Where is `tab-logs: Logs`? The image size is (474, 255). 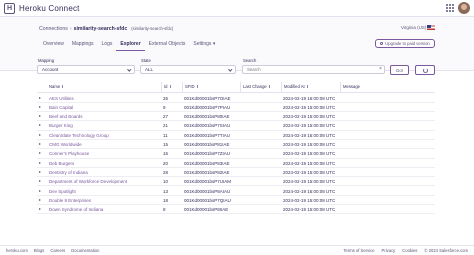 tab-logs: Logs is located at coordinates (107, 46).